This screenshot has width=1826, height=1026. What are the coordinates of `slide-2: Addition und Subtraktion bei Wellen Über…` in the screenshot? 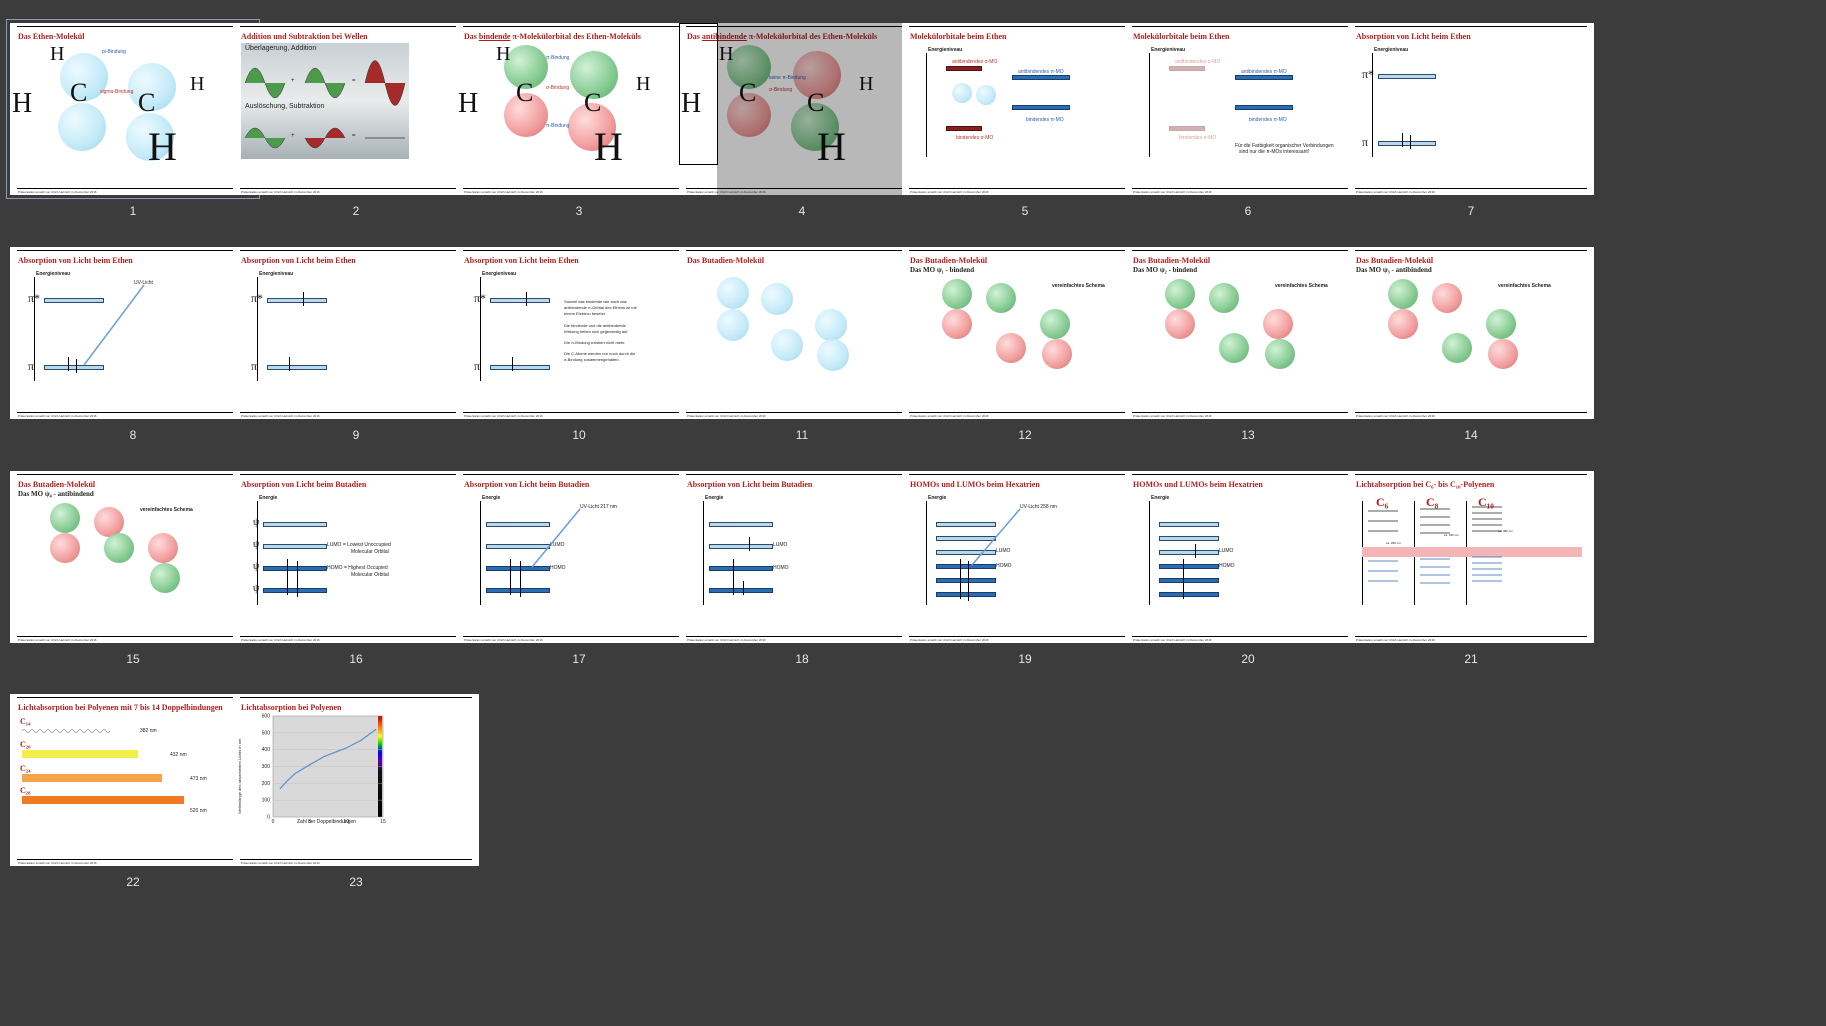 It's located at (356, 120).